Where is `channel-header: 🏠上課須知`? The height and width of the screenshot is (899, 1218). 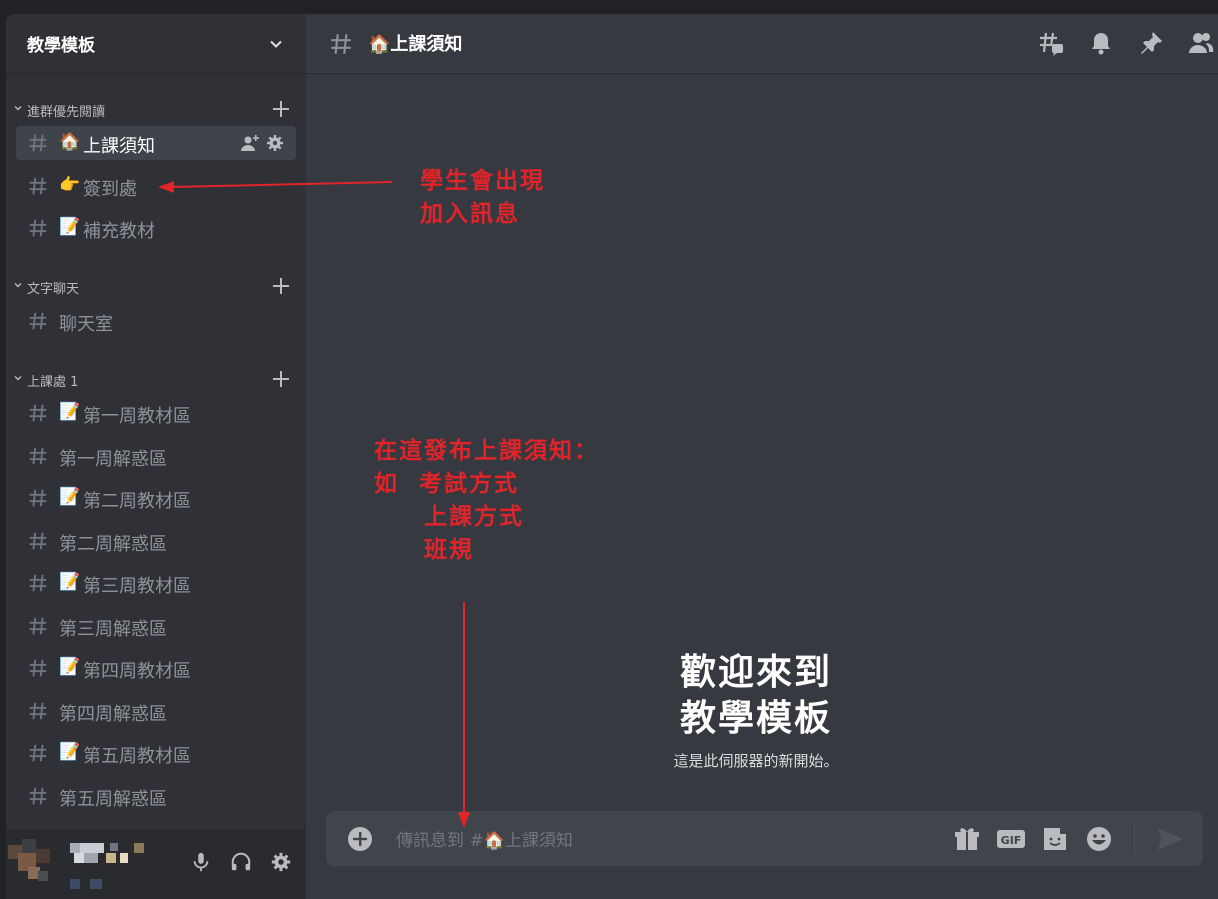
channel-header: 🏠上課須知 is located at coordinates (762, 44).